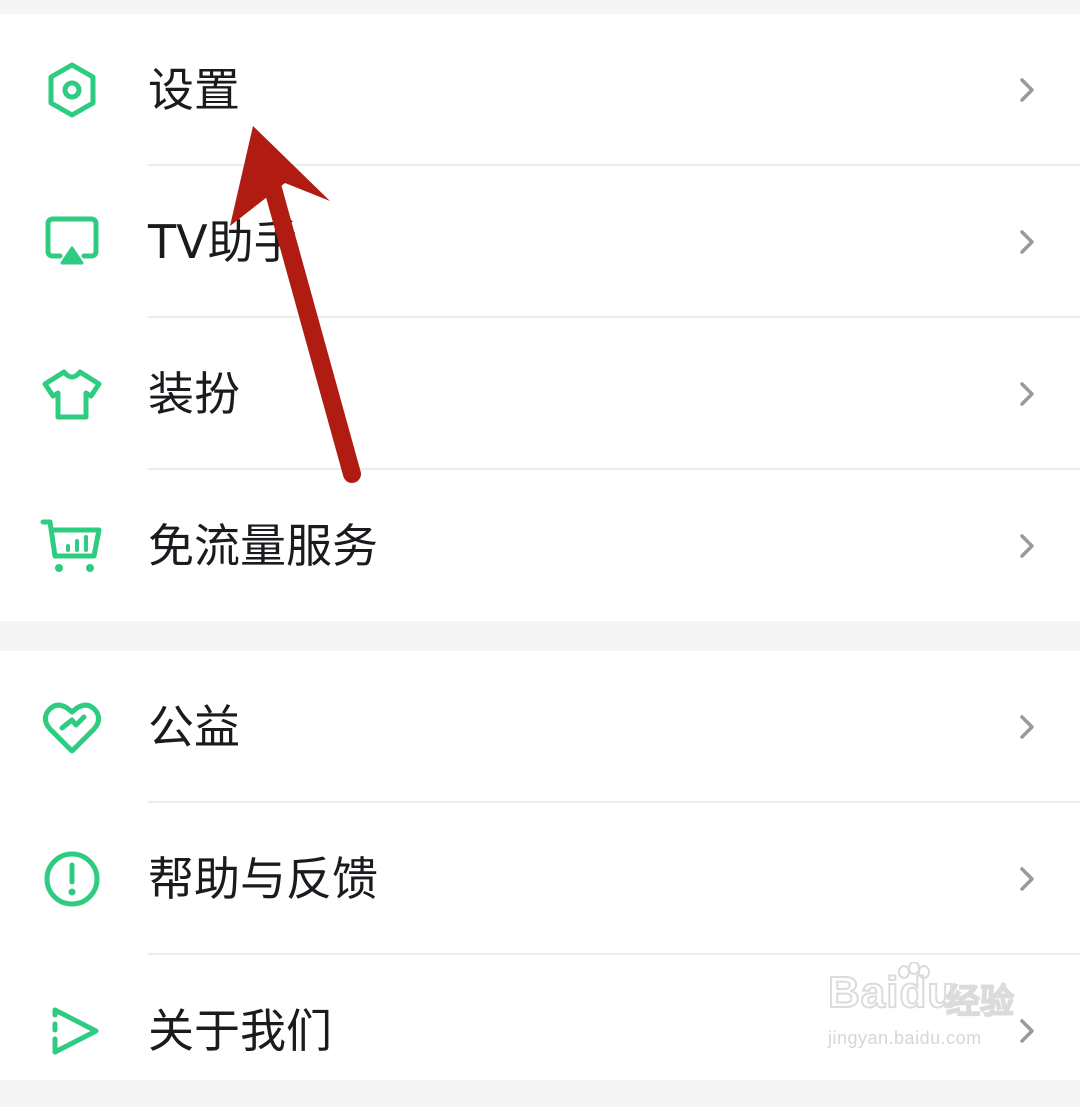  I want to click on menu-item-dress-up: 装扮, so click(540, 394).